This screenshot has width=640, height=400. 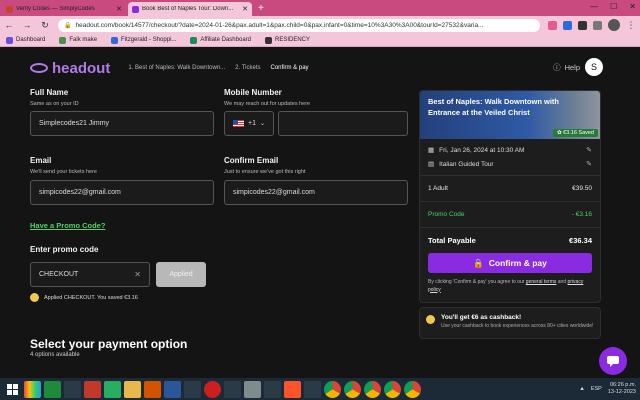 I want to click on clear-icon: ✕, so click(x=137, y=274).